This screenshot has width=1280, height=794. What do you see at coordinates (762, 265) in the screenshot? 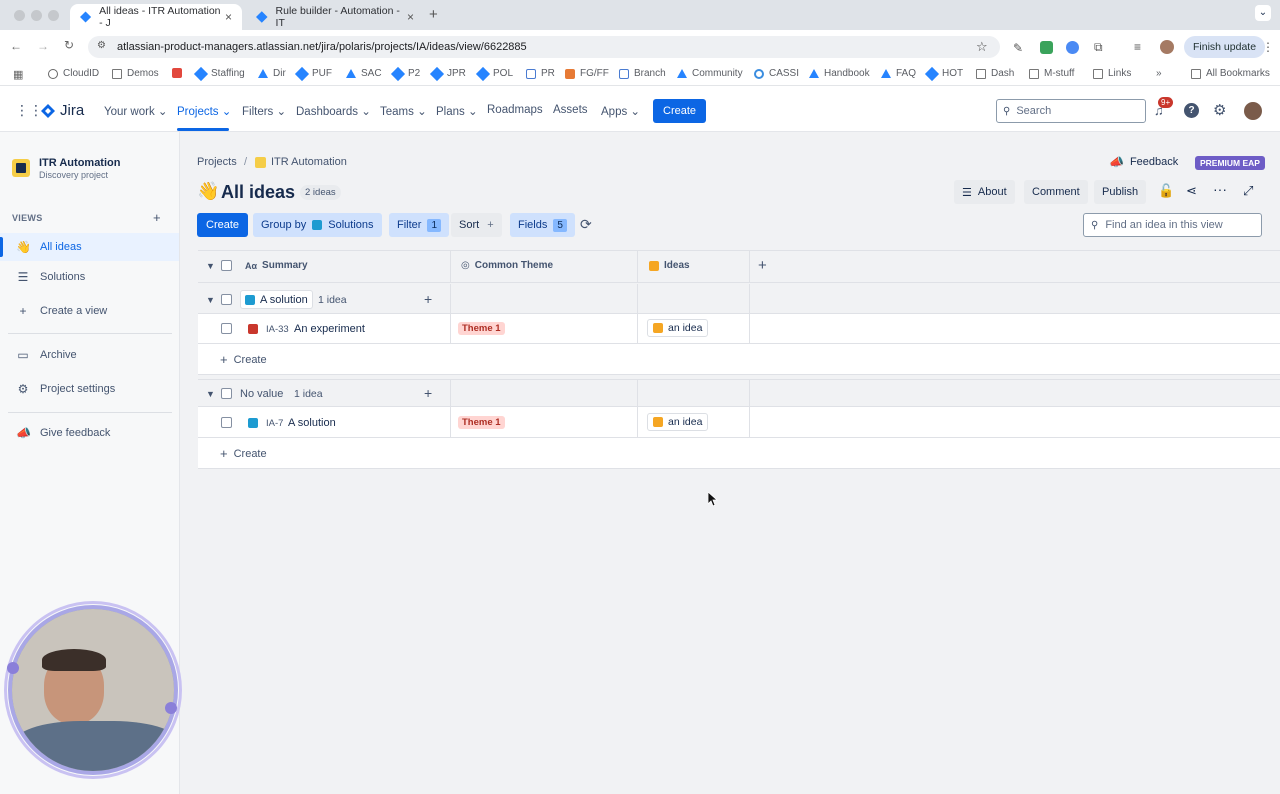
I see `add-column-icon: +` at bounding box center [762, 265].